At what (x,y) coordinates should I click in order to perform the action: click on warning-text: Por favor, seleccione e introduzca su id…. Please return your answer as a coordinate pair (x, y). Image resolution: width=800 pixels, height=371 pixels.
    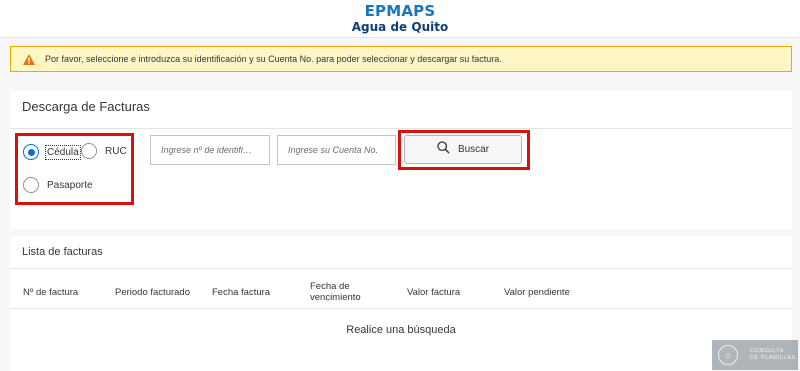
    Looking at the image, I should click on (273, 59).